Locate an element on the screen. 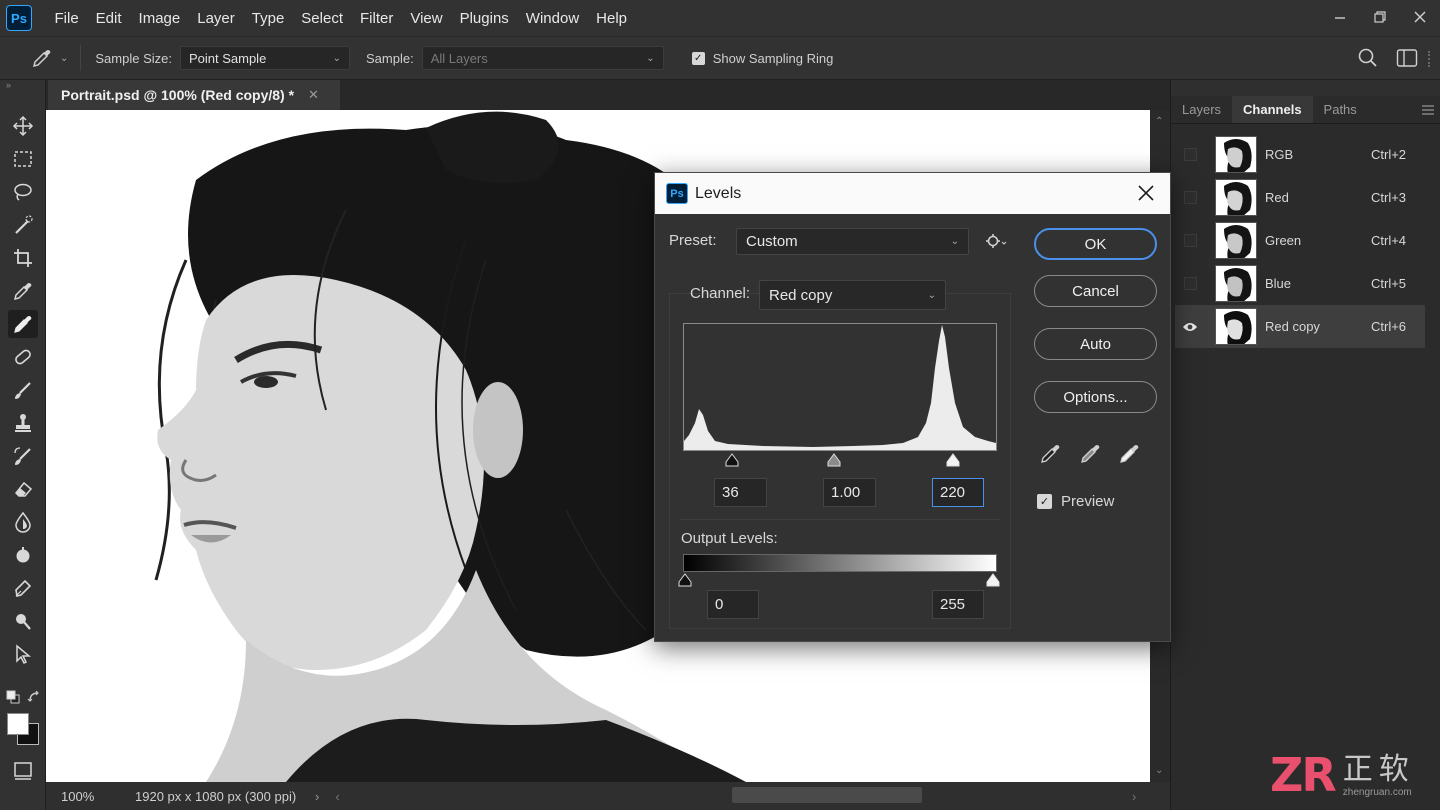 The height and width of the screenshot is (810, 1440). restore-icon is located at coordinates (1380, 18).